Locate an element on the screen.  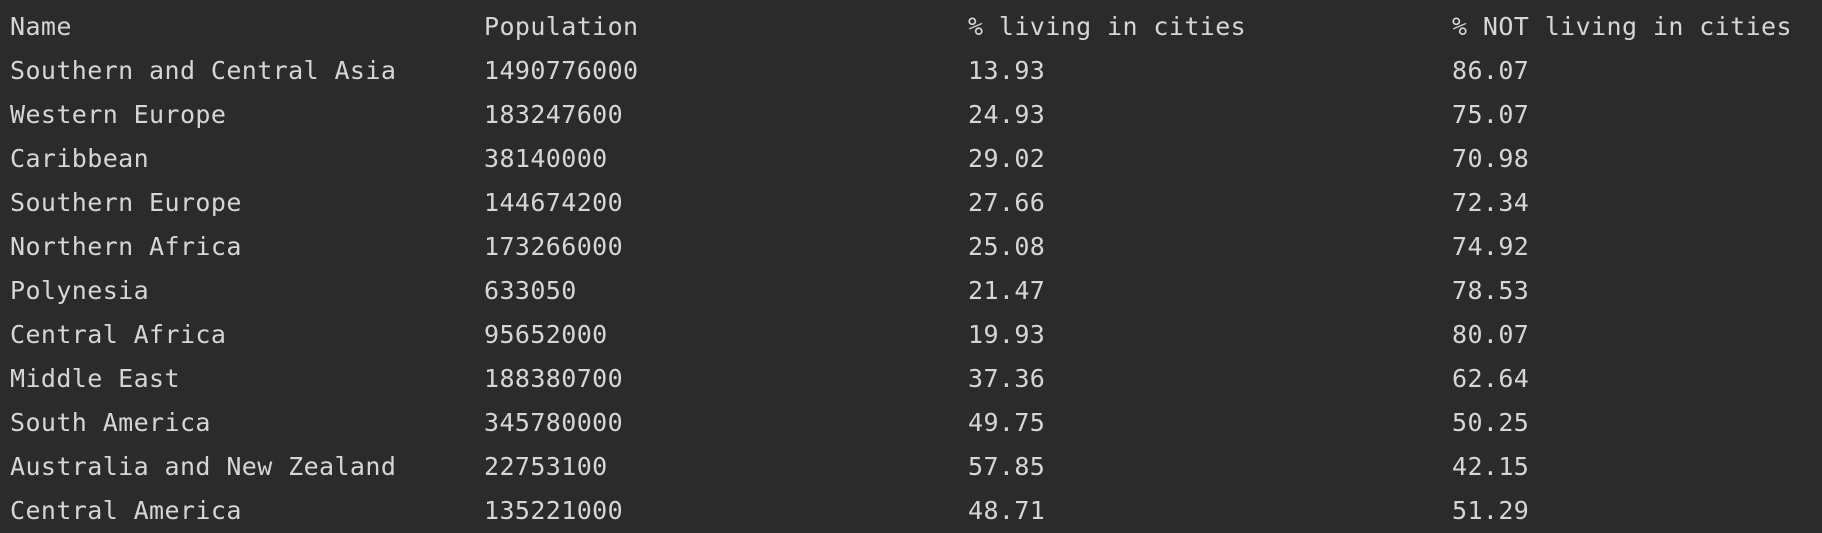
table-row: Northern Africa 173266000 25.08 74.92 is located at coordinates (911, 247).